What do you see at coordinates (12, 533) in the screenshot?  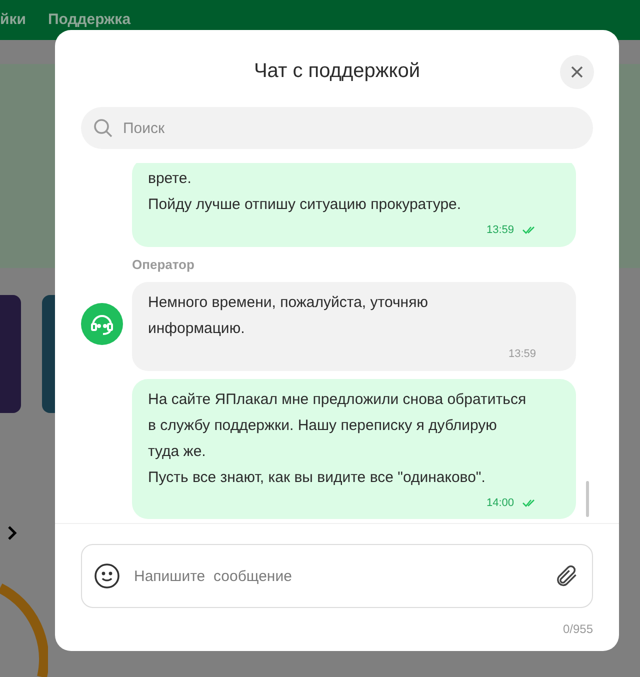 I see `chevron-right-icon` at bounding box center [12, 533].